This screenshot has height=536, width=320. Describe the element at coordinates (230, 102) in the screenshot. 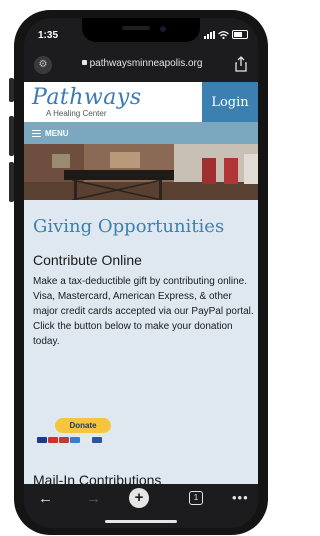

I see `login-button: Login` at that location.